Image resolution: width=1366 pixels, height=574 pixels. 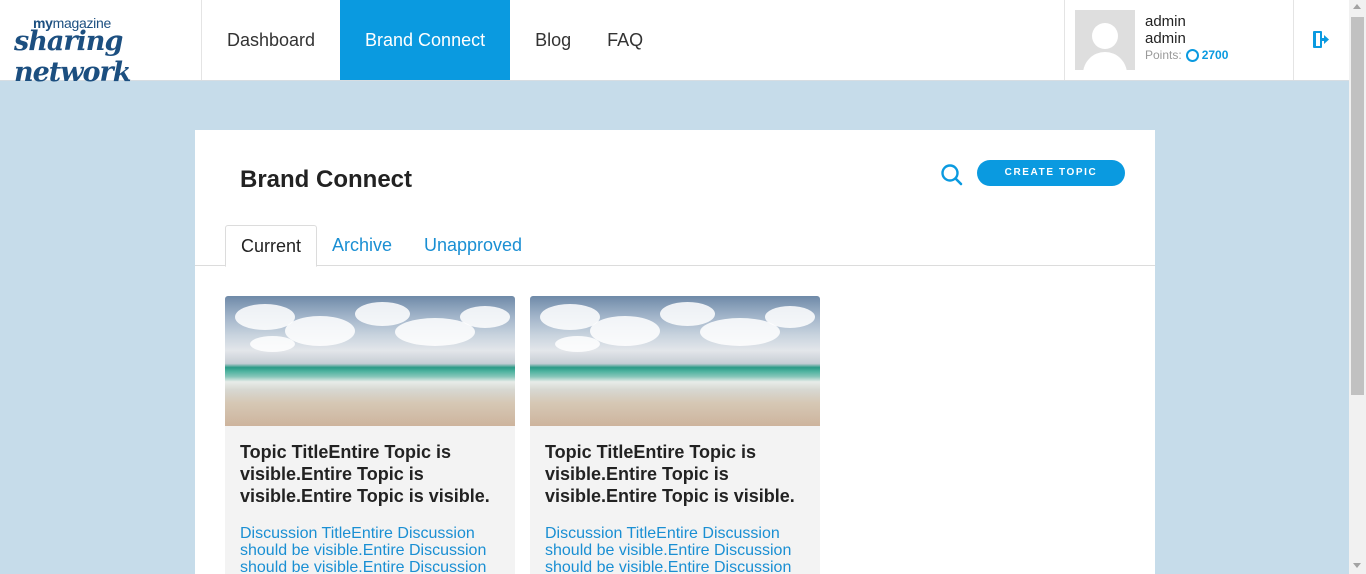 What do you see at coordinates (1165, 21) in the screenshot?
I see `user-first-name: admin` at bounding box center [1165, 21].